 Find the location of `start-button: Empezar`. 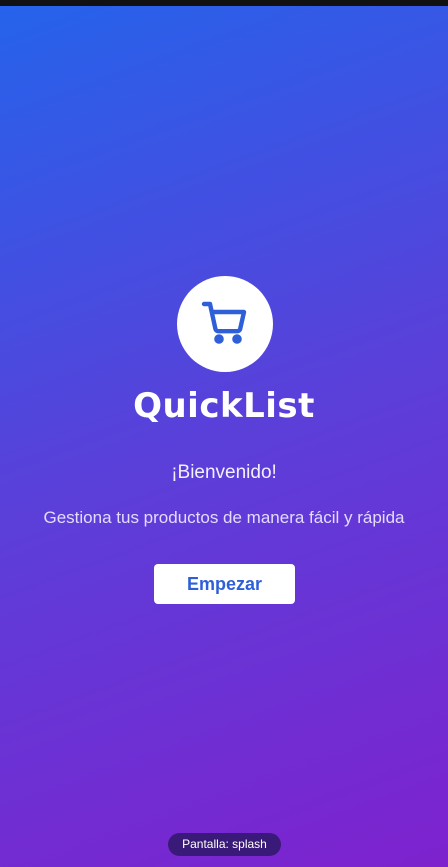

start-button: Empezar is located at coordinates (224, 584).